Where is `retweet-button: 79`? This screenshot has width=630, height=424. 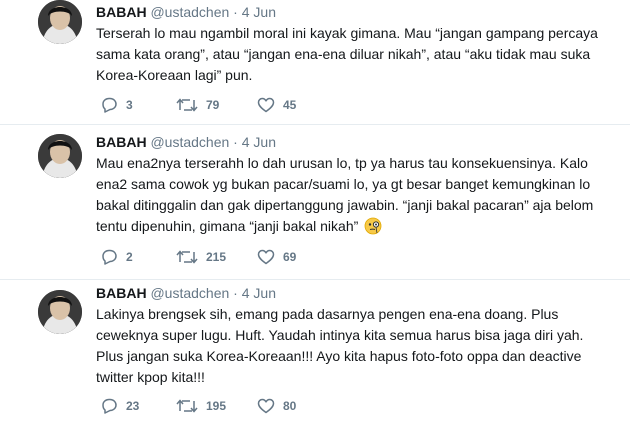
retweet-button: 79 is located at coordinates (197, 105).